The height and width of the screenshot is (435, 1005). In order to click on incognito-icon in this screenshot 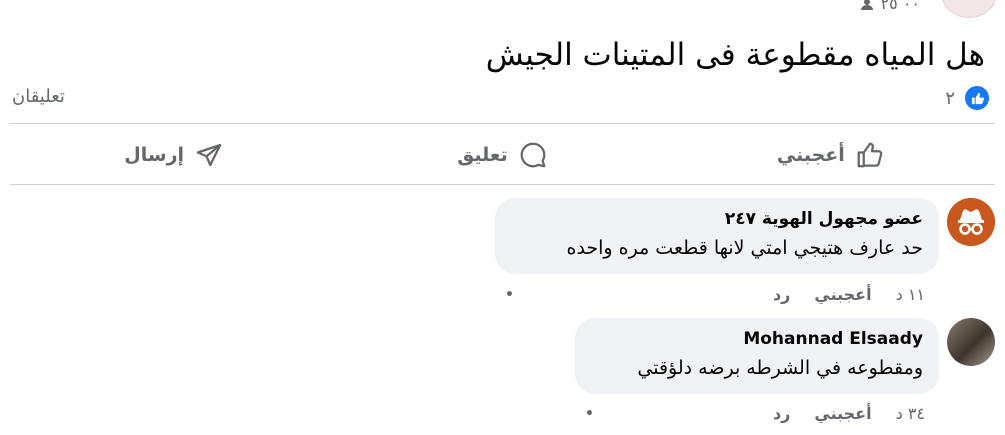, I will do `click(971, 222)`.